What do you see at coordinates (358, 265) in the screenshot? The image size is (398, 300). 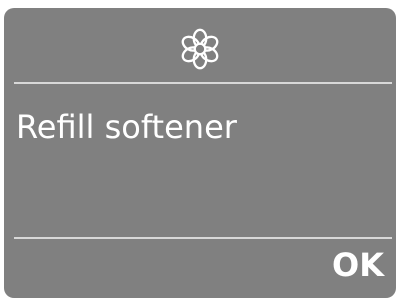 I see `ok-button: OK` at bounding box center [358, 265].